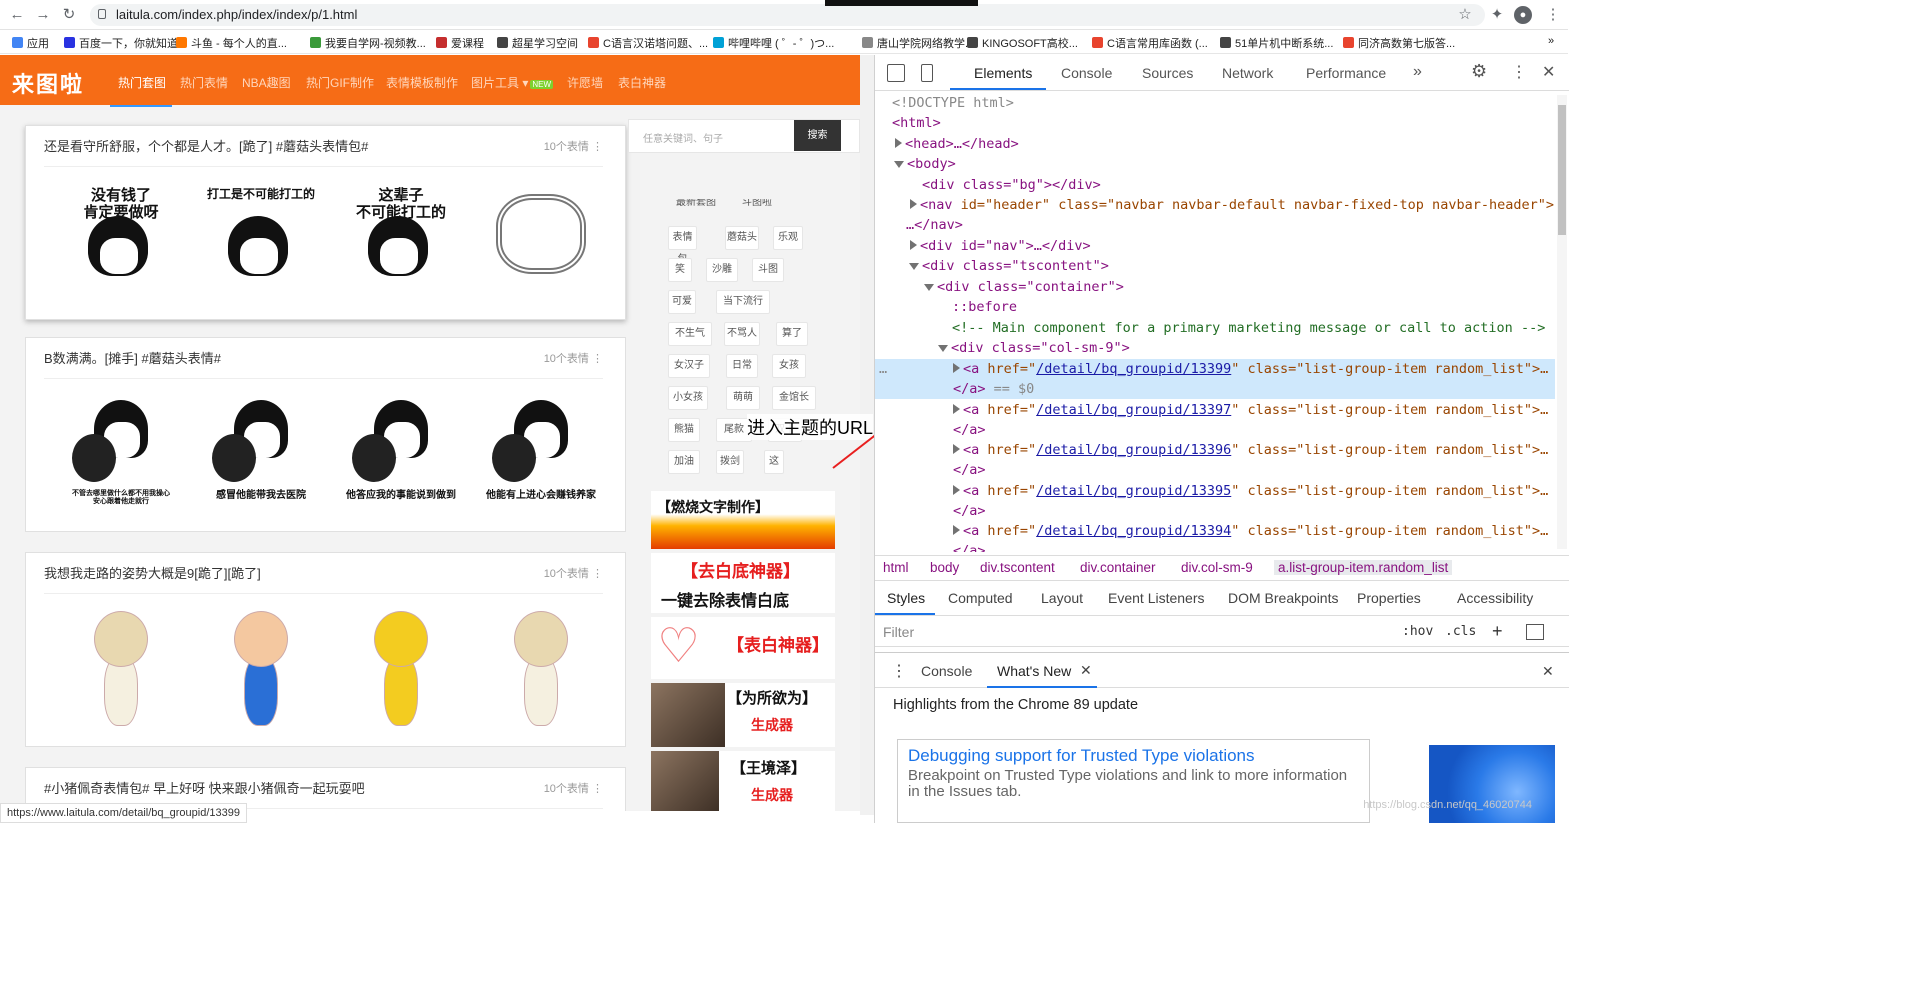  I want to click on more-tabs-icon: », so click(1417, 72).